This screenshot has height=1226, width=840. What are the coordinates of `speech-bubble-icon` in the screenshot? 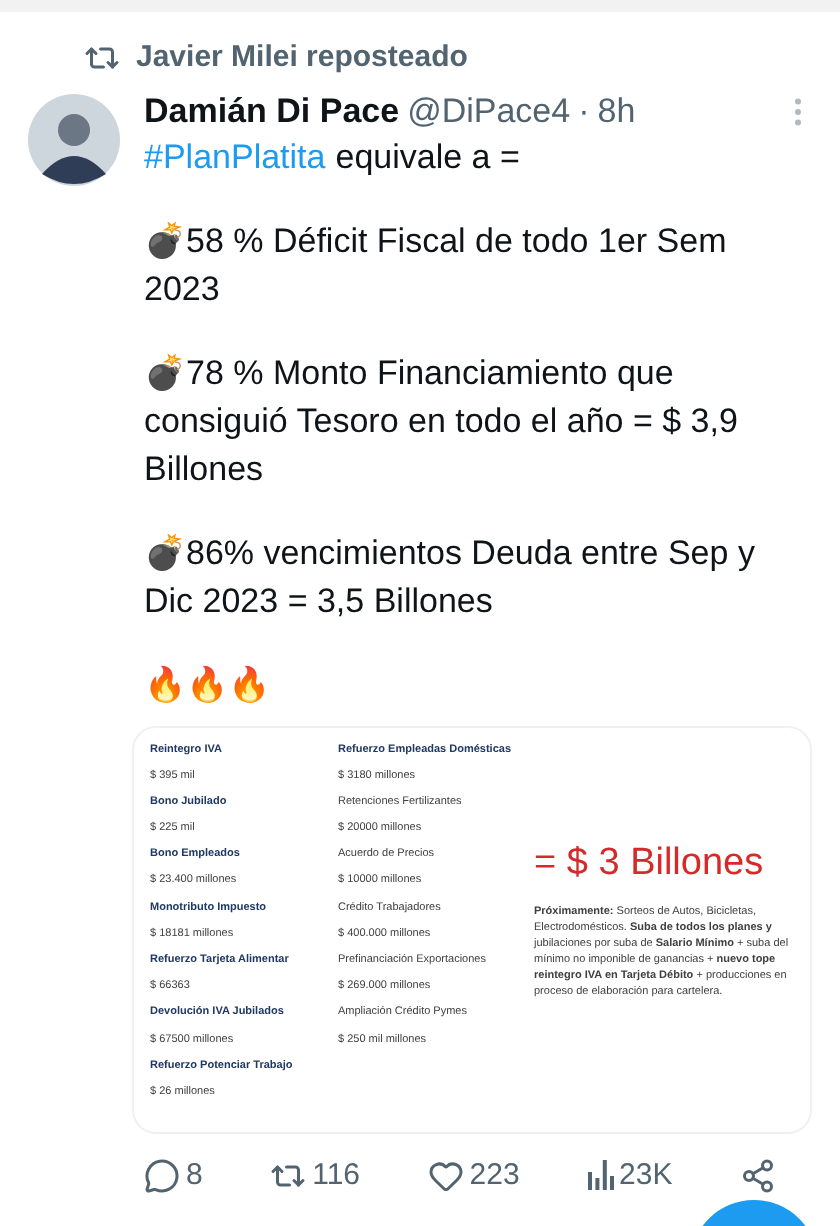 It's located at (162, 1175).